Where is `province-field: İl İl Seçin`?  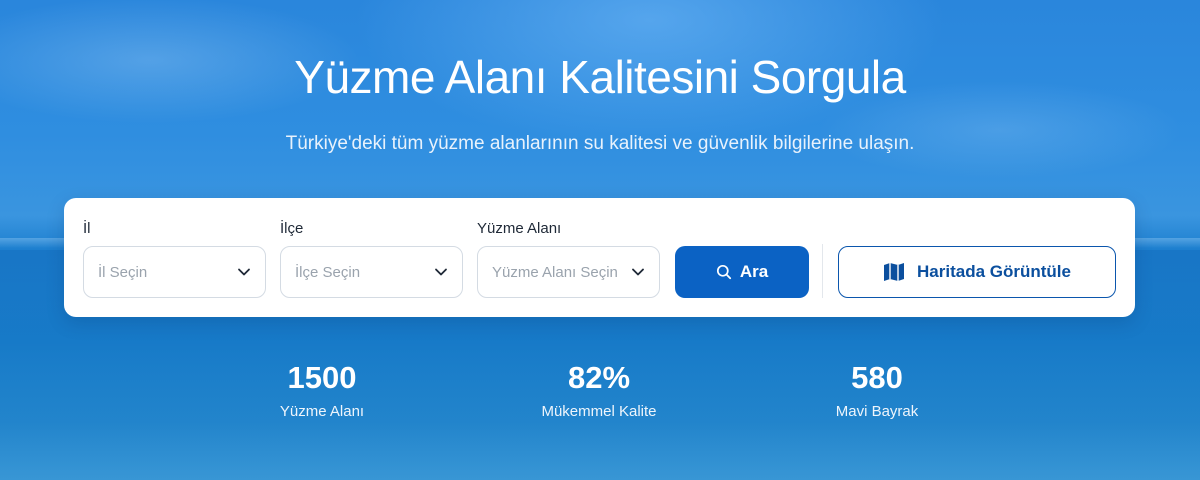 province-field: İl İl Seçin is located at coordinates (174, 259).